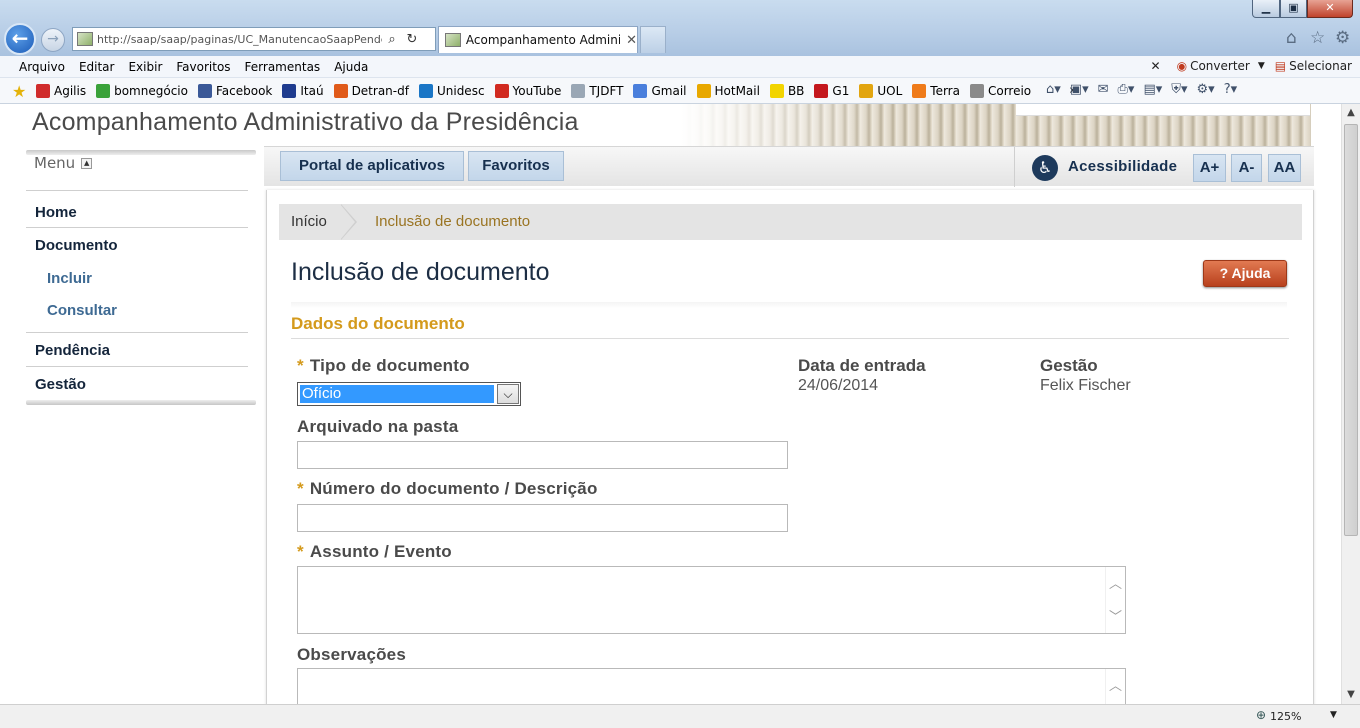 The height and width of the screenshot is (728, 1360). Describe the element at coordinates (711, 686) in the screenshot. I see `observacoes-textarea: ︿` at that location.